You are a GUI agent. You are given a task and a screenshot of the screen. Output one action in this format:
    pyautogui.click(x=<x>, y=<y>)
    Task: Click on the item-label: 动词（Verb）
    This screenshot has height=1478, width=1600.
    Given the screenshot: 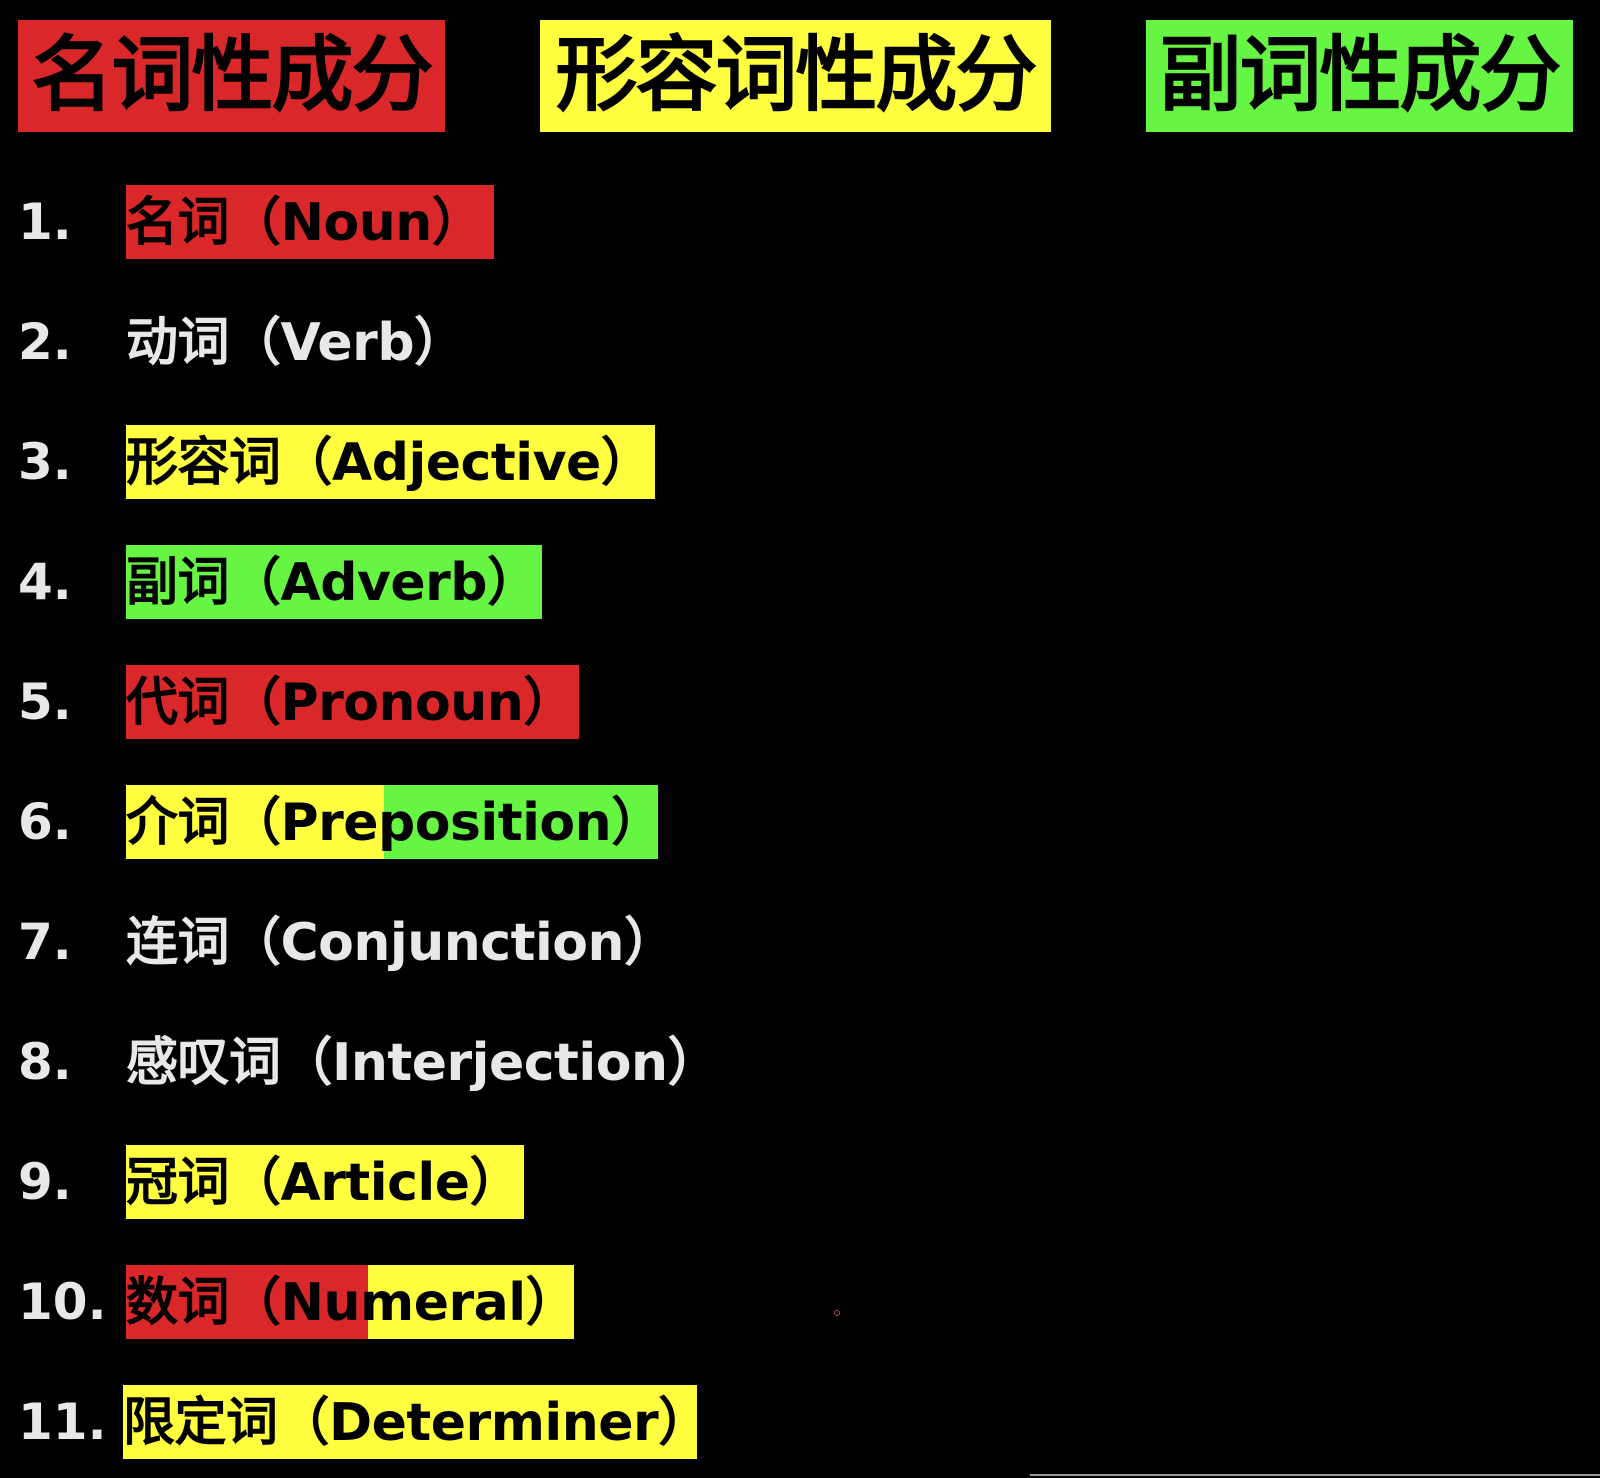 What is the action you would take?
    pyautogui.click(x=296, y=343)
    